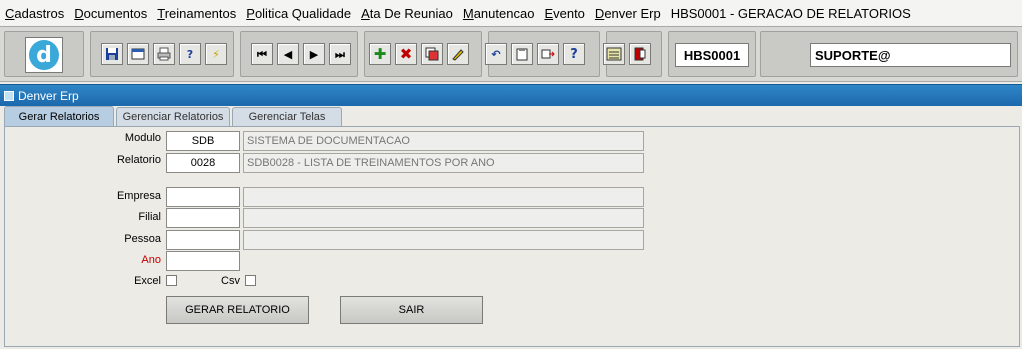 Image resolution: width=1022 pixels, height=349 pixels. What do you see at coordinates (250, 280) in the screenshot?
I see `csv-checkbox` at bounding box center [250, 280].